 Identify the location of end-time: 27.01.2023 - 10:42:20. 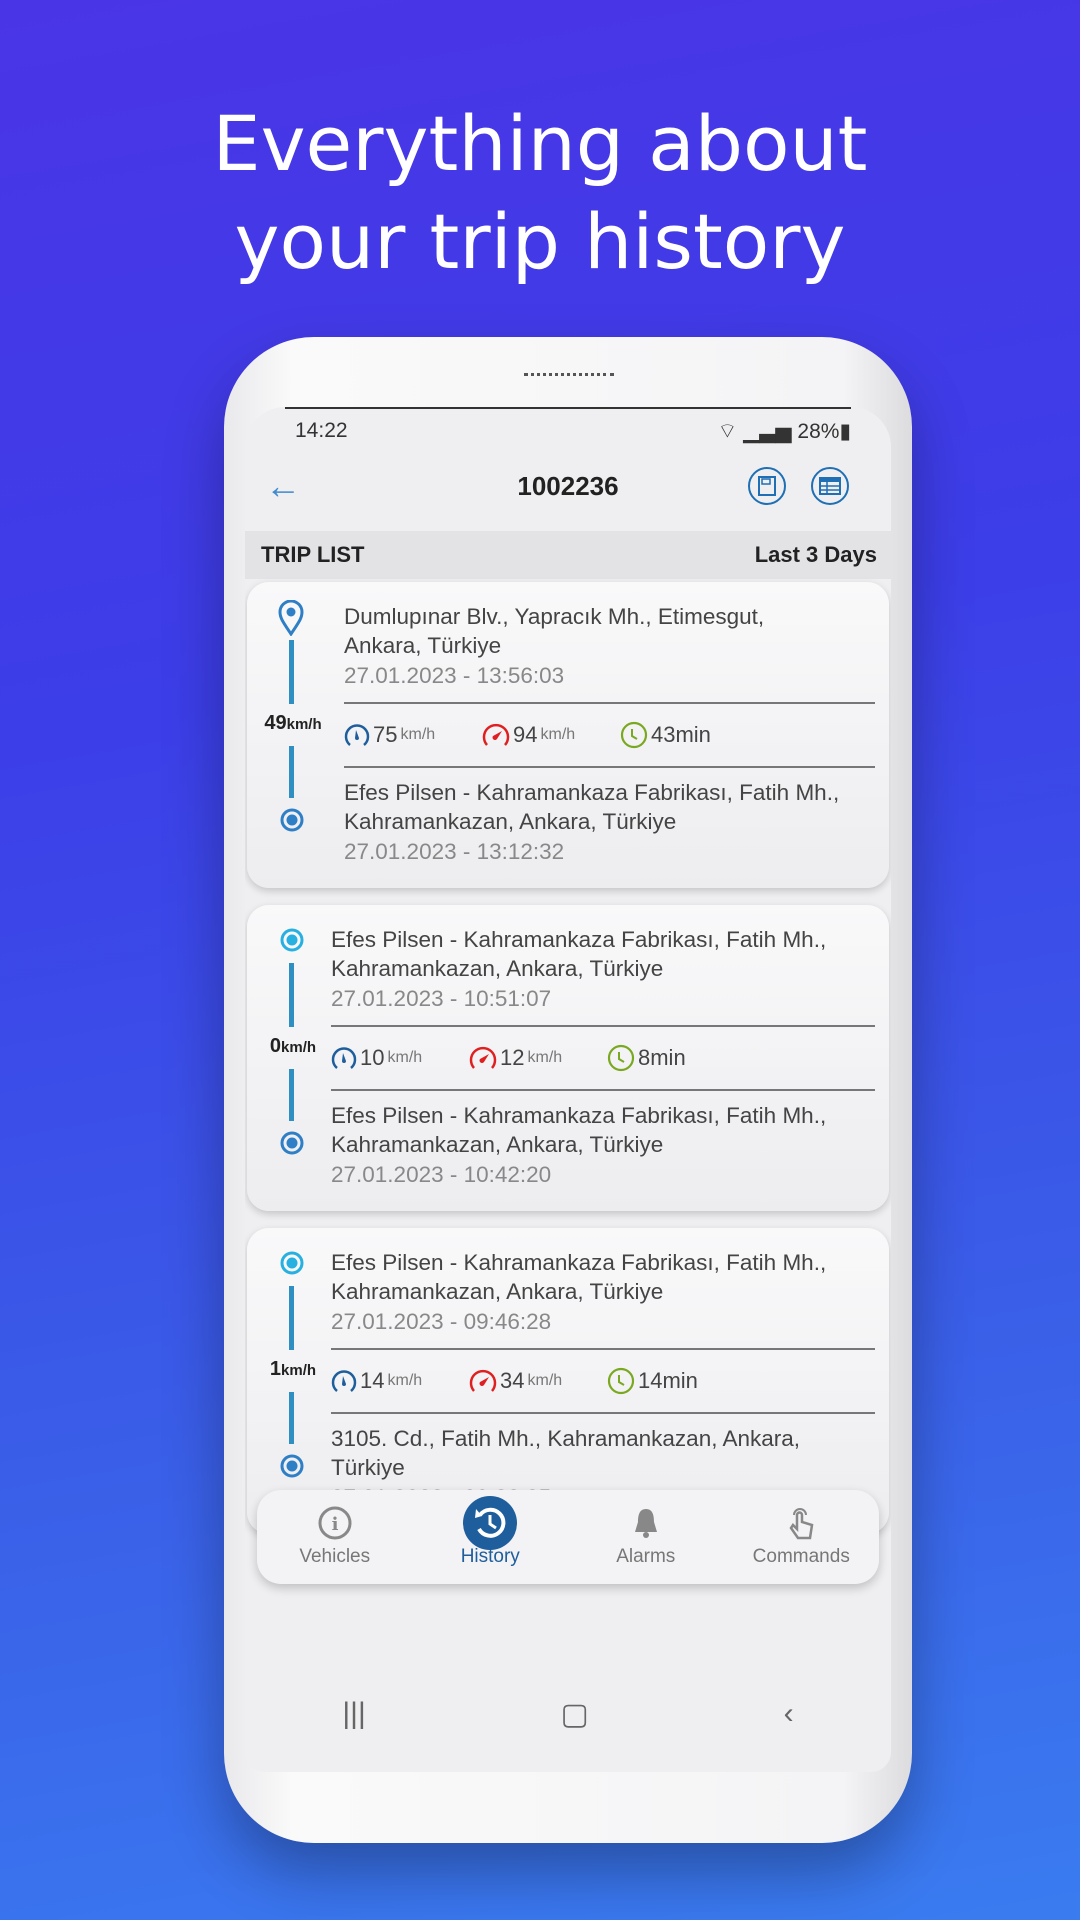
(441, 1174).